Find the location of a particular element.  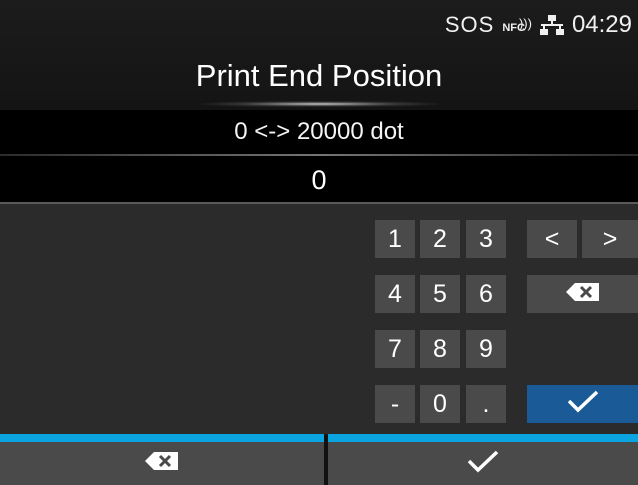

value-display: 0 is located at coordinates (319, 180).